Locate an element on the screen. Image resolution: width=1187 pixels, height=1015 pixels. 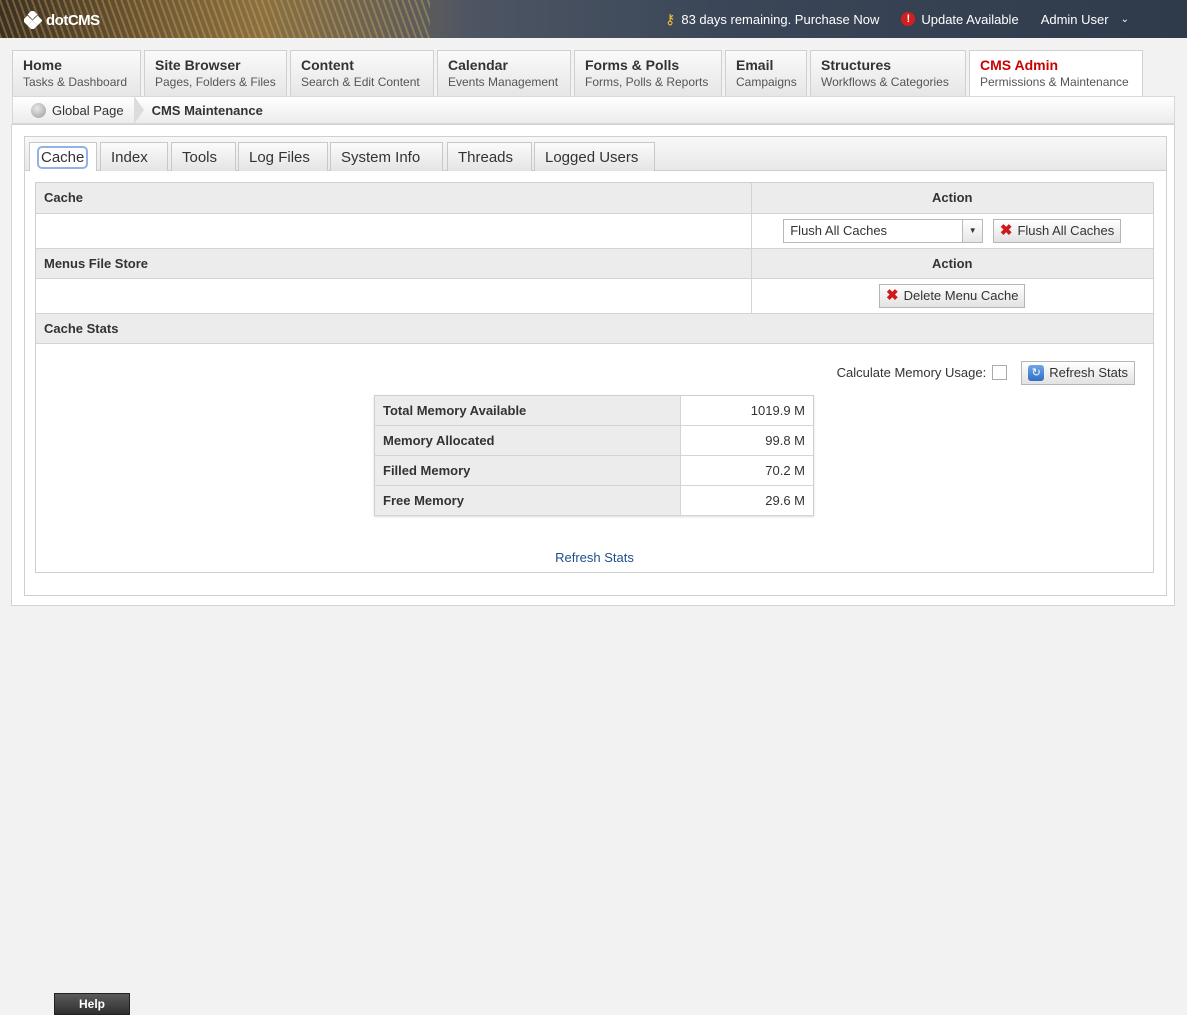
nav-tab-email: Email Campaigns is located at coordinates (766, 73).